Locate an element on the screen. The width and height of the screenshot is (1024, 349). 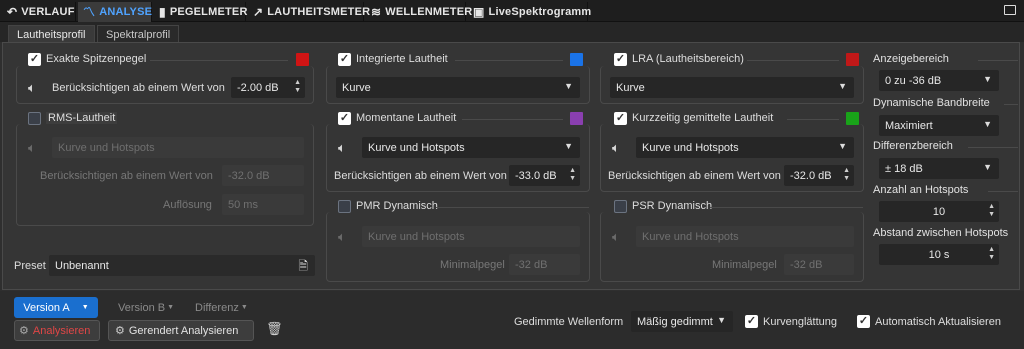
version-b-button: Version B ▼ is located at coordinates (146, 307).